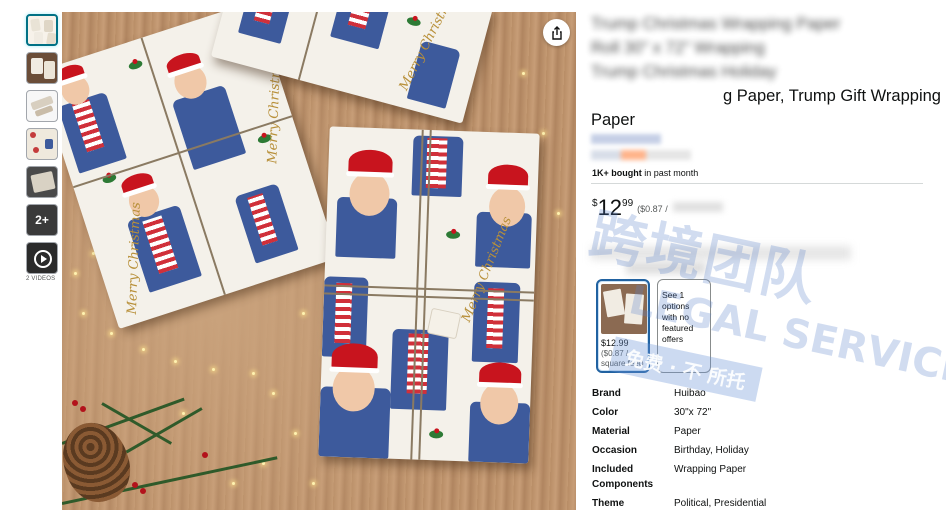 This screenshot has width=946, height=510. Describe the element at coordinates (832, 96) in the screenshot. I see `product-title-visible-part: g Paper, Trump Gift Wrapping` at that location.